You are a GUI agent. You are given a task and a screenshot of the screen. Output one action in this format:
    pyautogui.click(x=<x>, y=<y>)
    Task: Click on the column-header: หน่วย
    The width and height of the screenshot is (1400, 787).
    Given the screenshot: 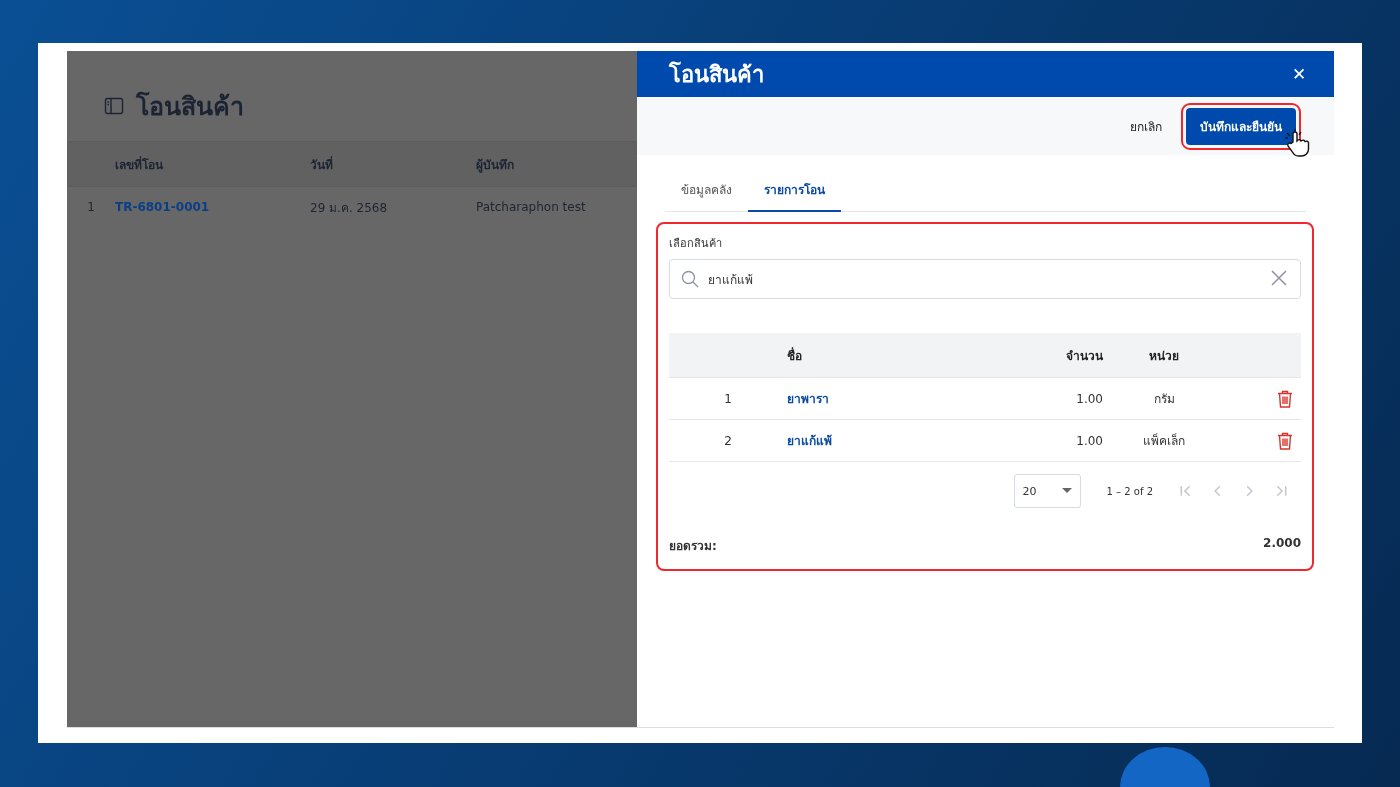 What is the action you would take?
    pyautogui.click(x=1164, y=356)
    